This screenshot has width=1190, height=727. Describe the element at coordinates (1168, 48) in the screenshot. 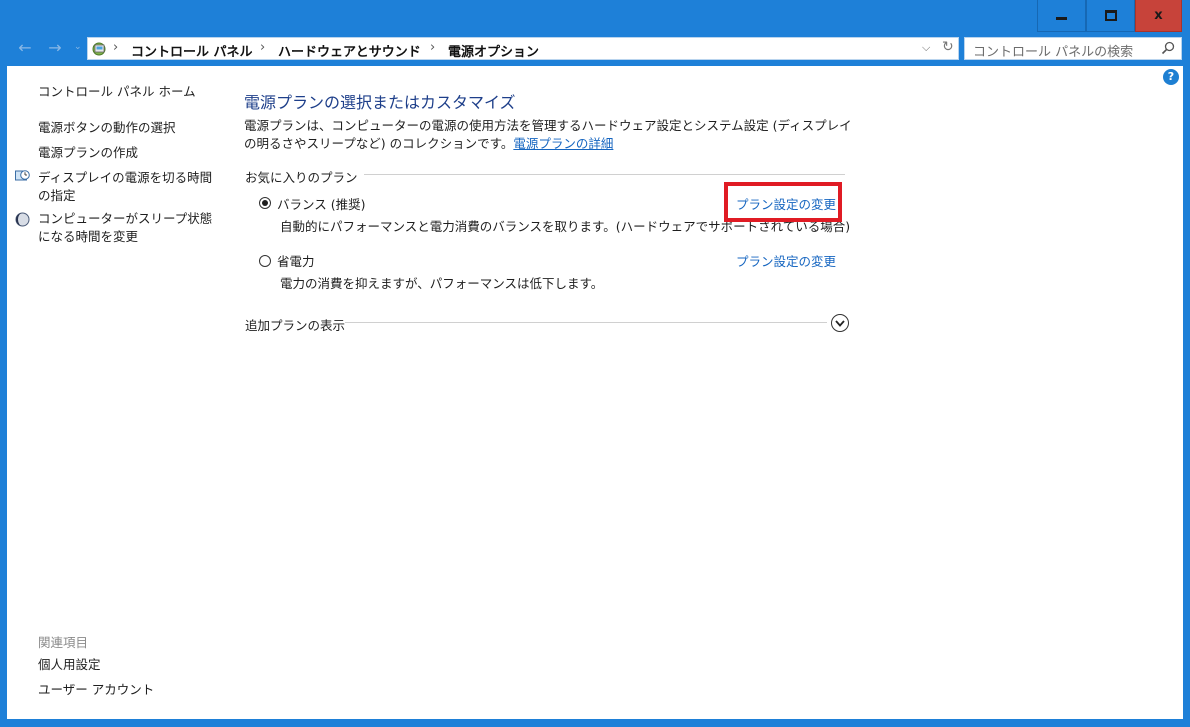

I see `search-icon` at that location.